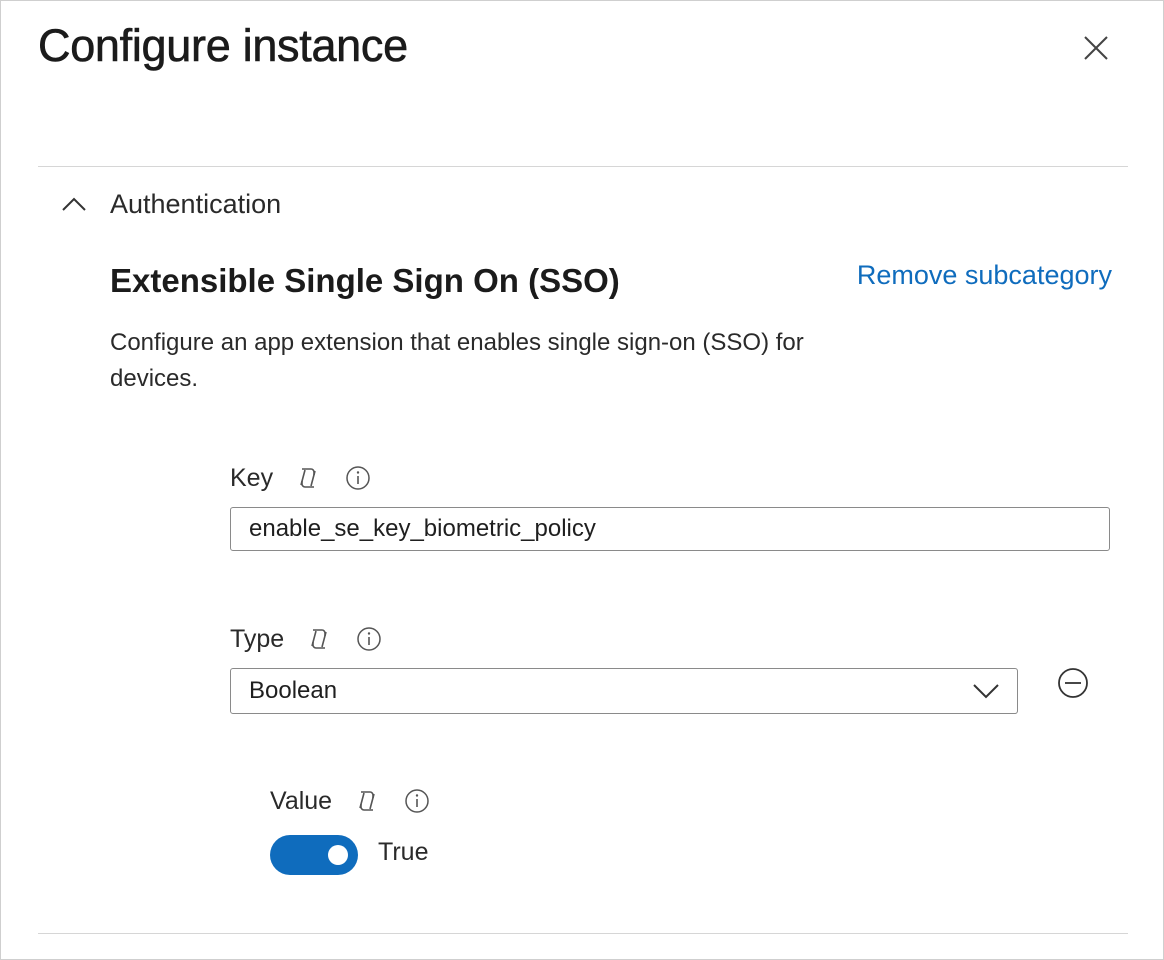 The image size is (1164, 960). I want to click on type-select: Boolean, so click(624, 691).